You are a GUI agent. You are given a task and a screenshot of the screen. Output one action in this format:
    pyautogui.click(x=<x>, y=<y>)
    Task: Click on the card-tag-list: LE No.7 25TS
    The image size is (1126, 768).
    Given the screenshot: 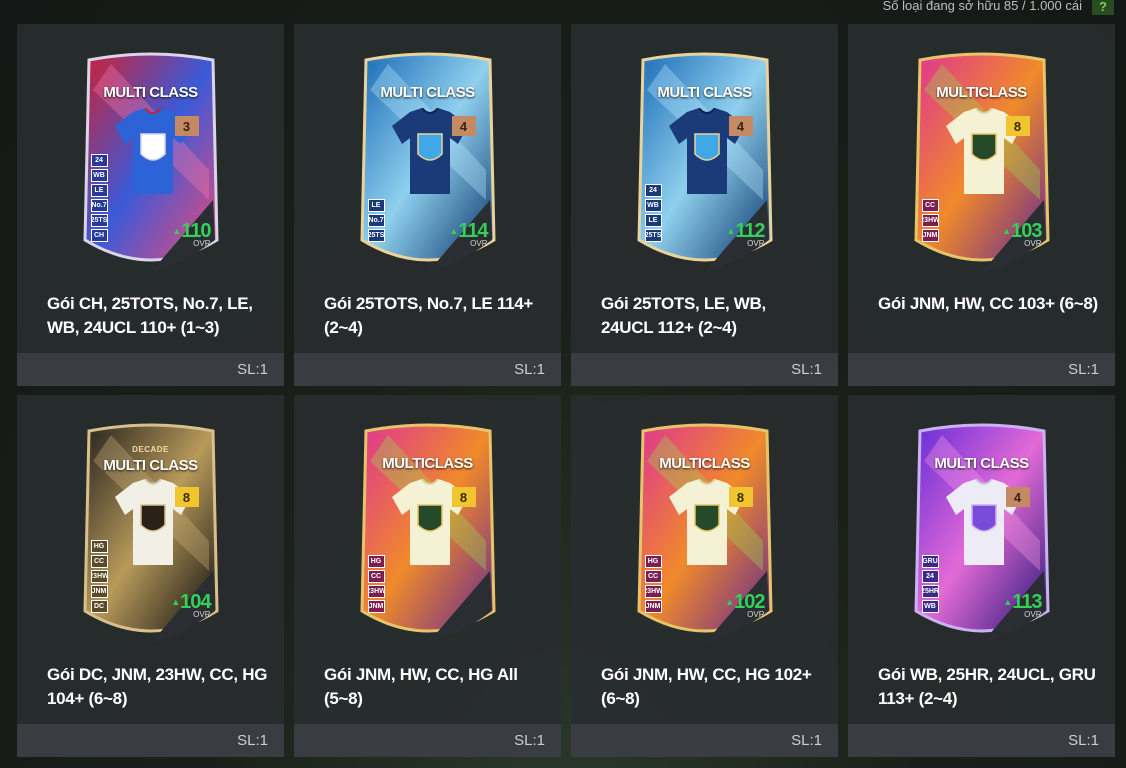 What is the action you would take?
    pyautogui.click(x=376, y=220)
    